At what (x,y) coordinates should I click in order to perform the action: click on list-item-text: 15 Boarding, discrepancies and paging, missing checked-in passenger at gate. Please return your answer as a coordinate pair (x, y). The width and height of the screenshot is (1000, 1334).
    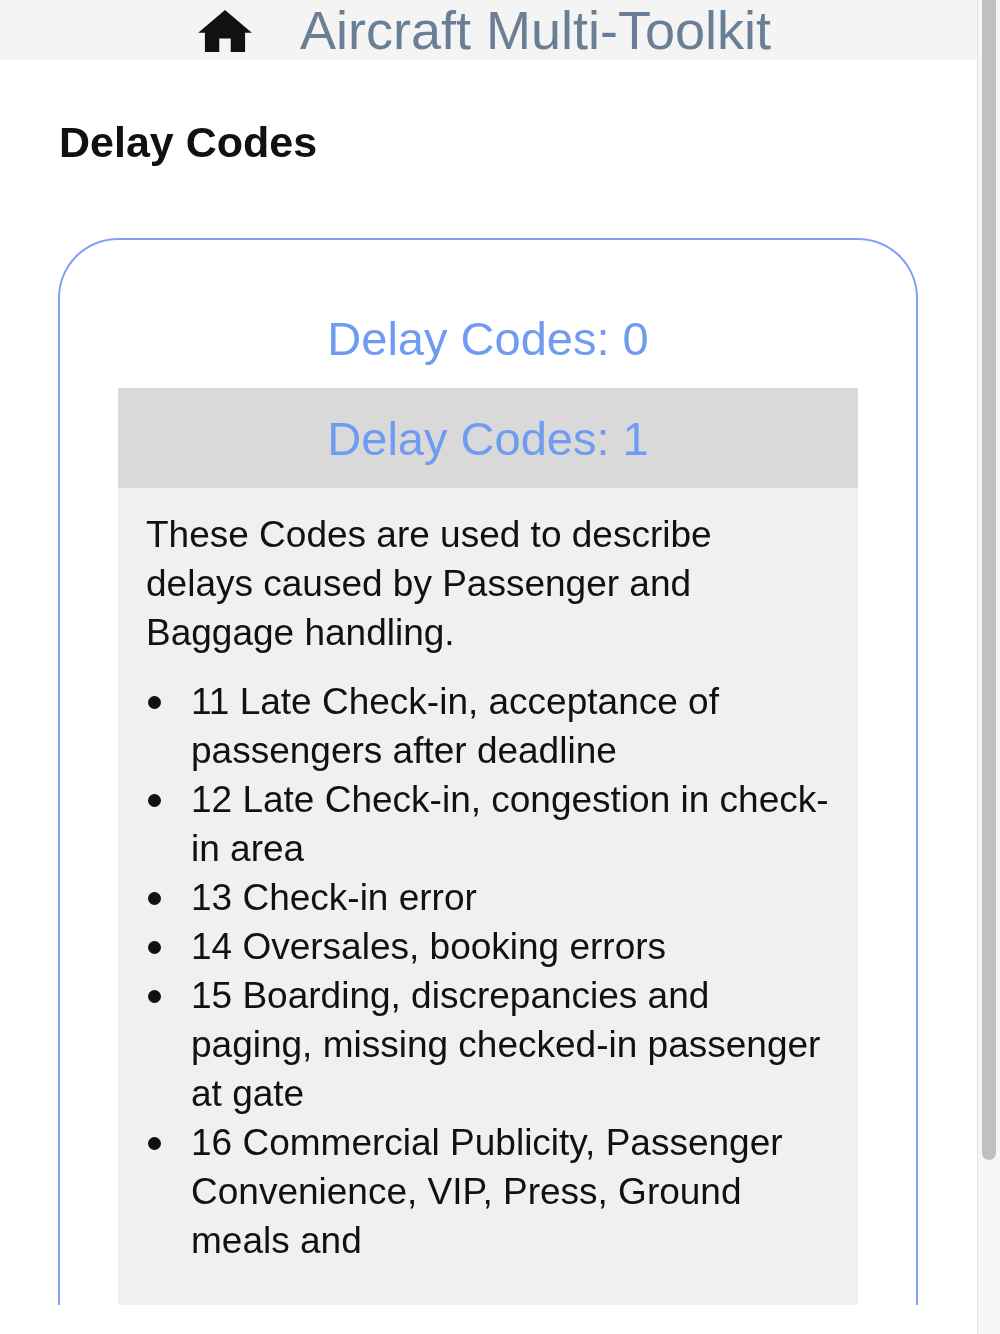
    Looking at the image, I should click on (506, 1045).